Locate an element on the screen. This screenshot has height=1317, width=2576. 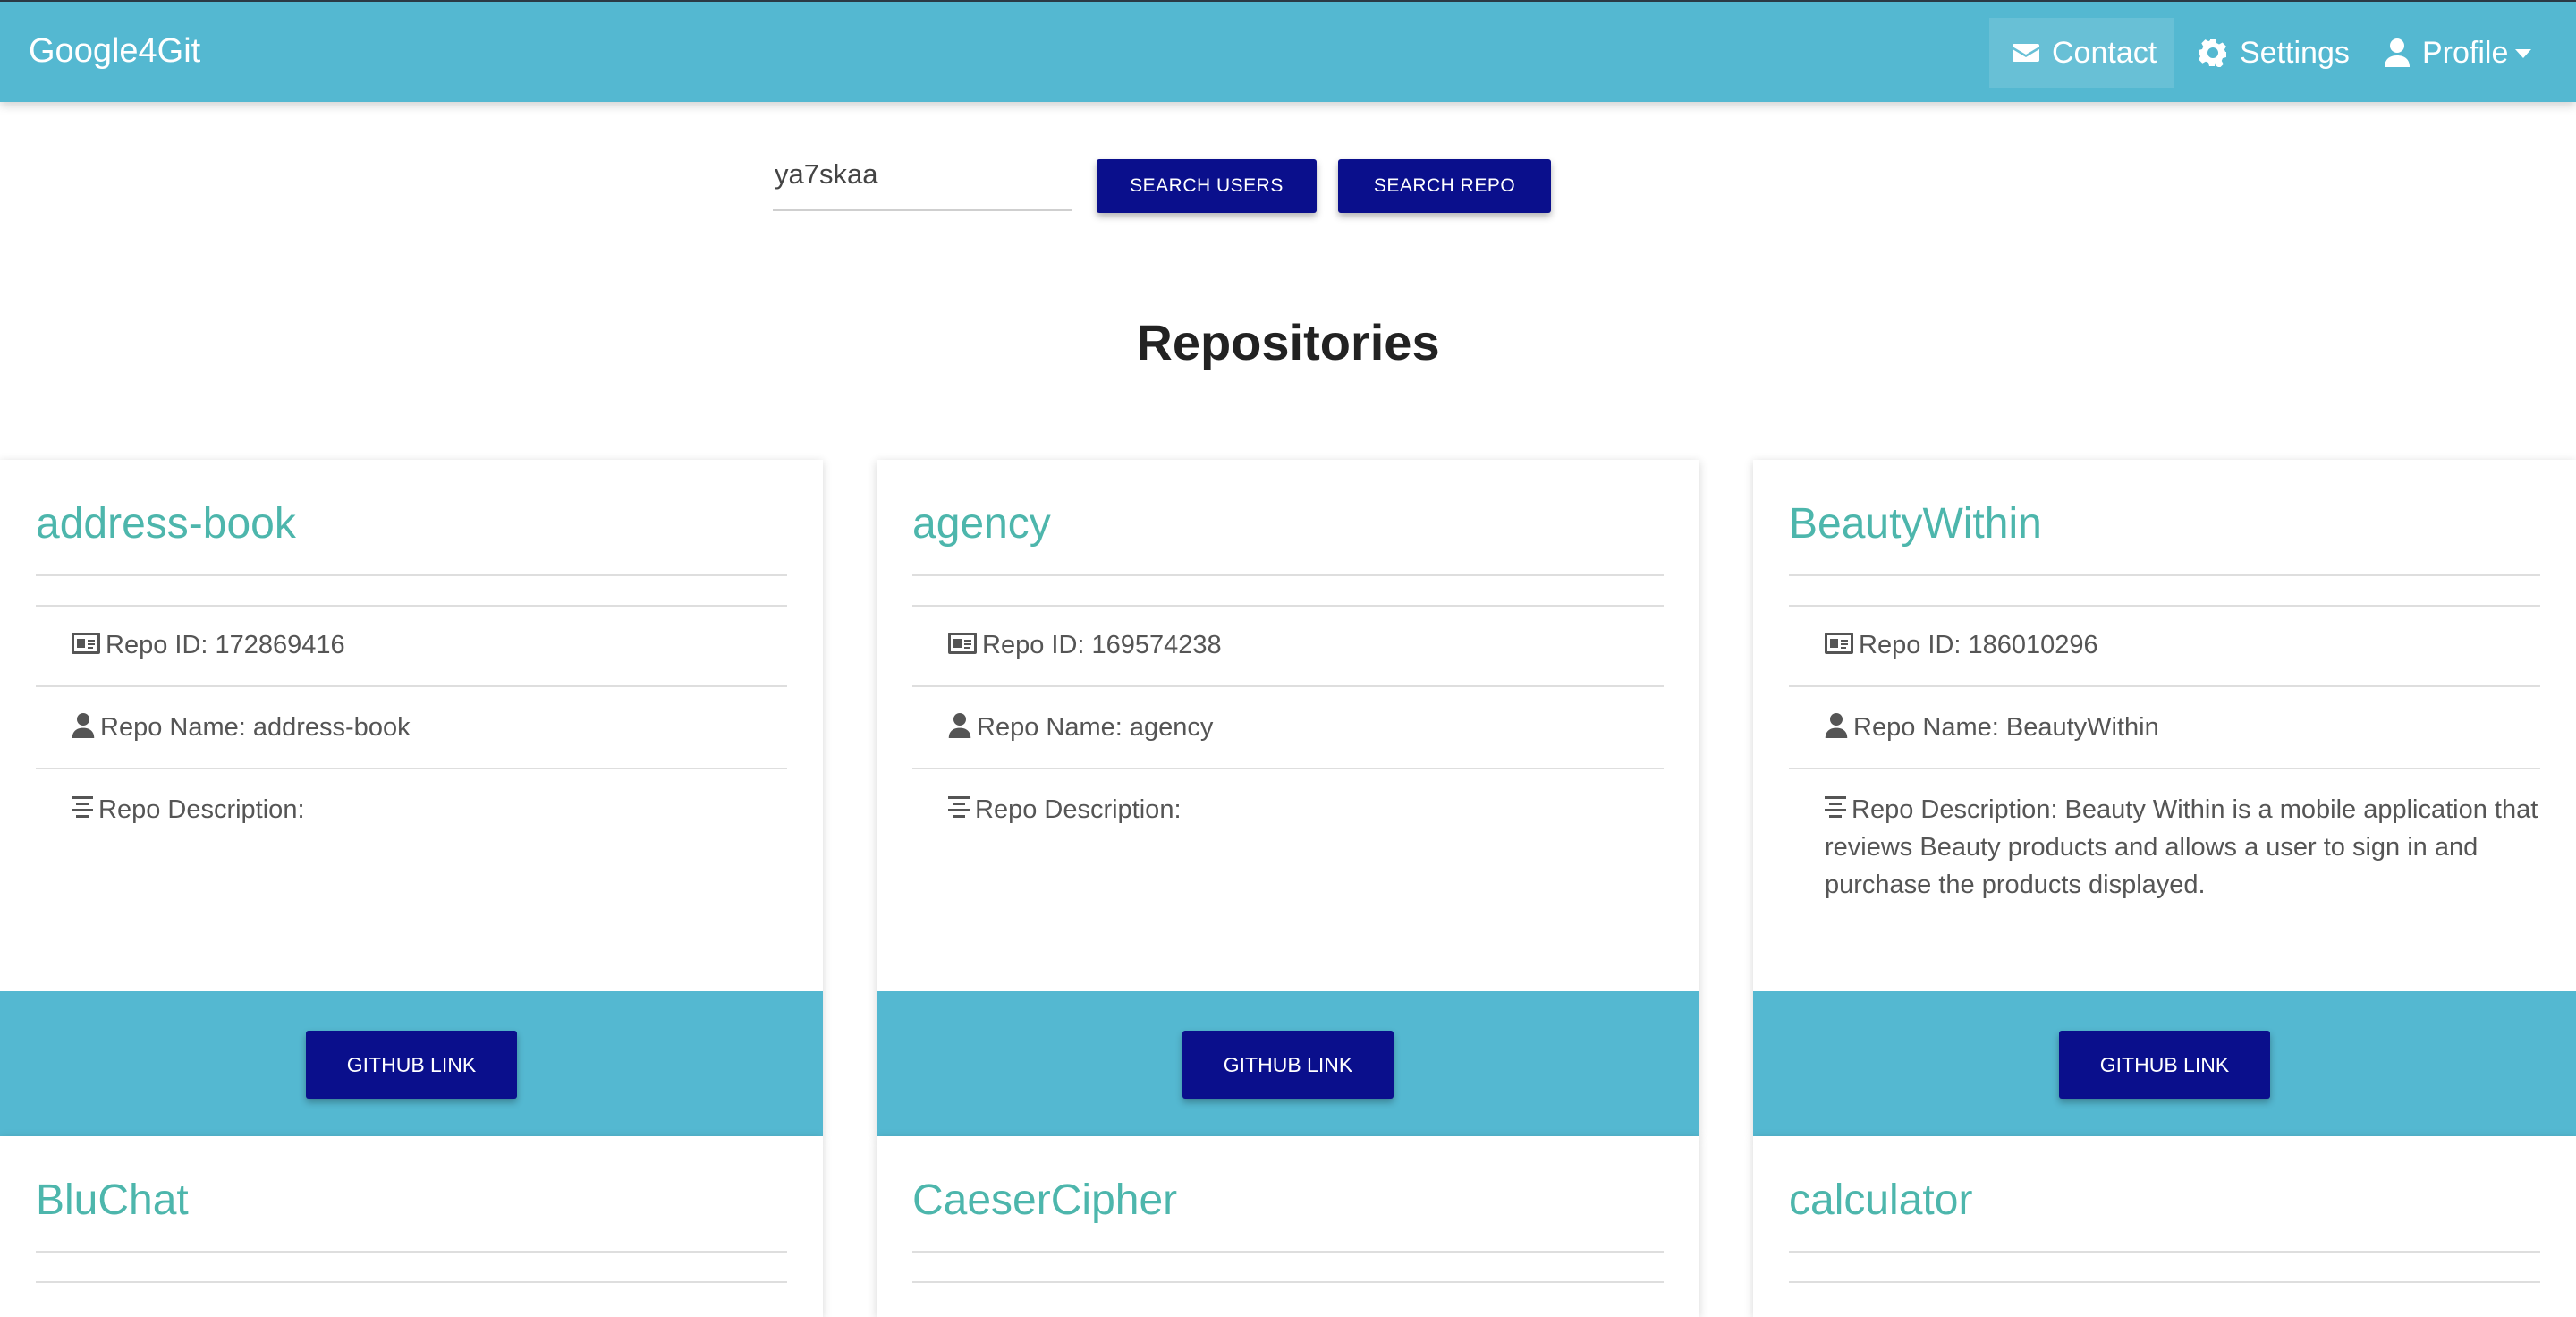
repo-id-text: Repo ID: 172869416 is located at coordinates (225, 645).